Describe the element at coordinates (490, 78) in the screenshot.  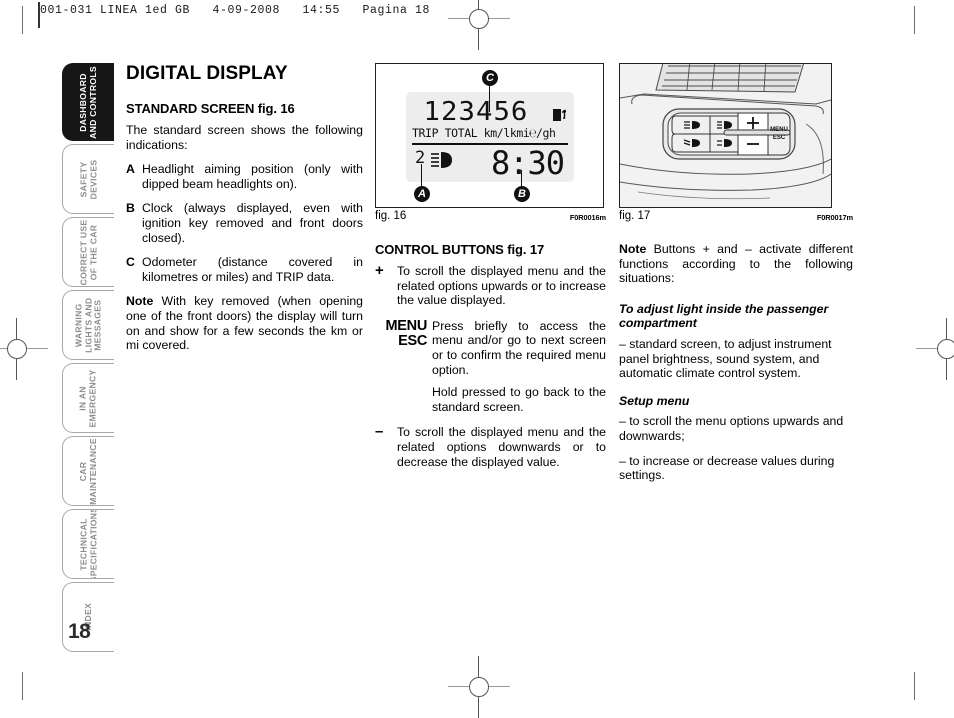
I see `callout-c: C` at that location.